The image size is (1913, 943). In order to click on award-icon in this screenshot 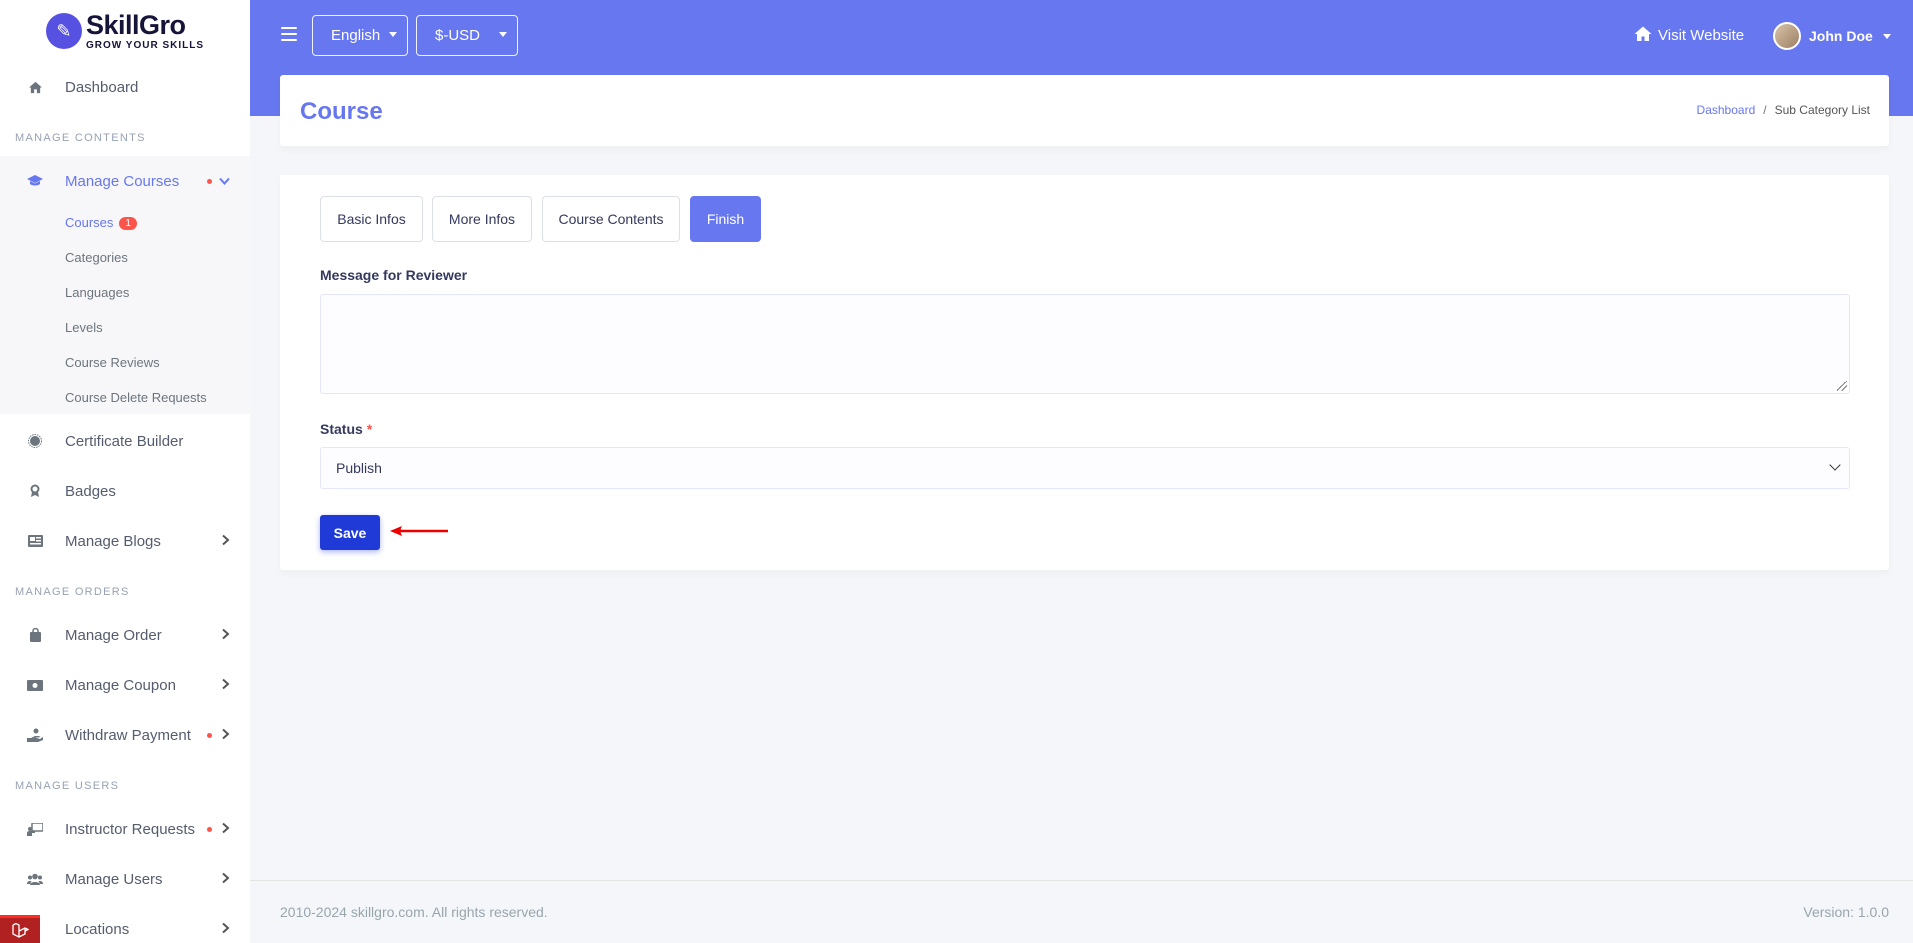, I will do `click(35, 491)`.